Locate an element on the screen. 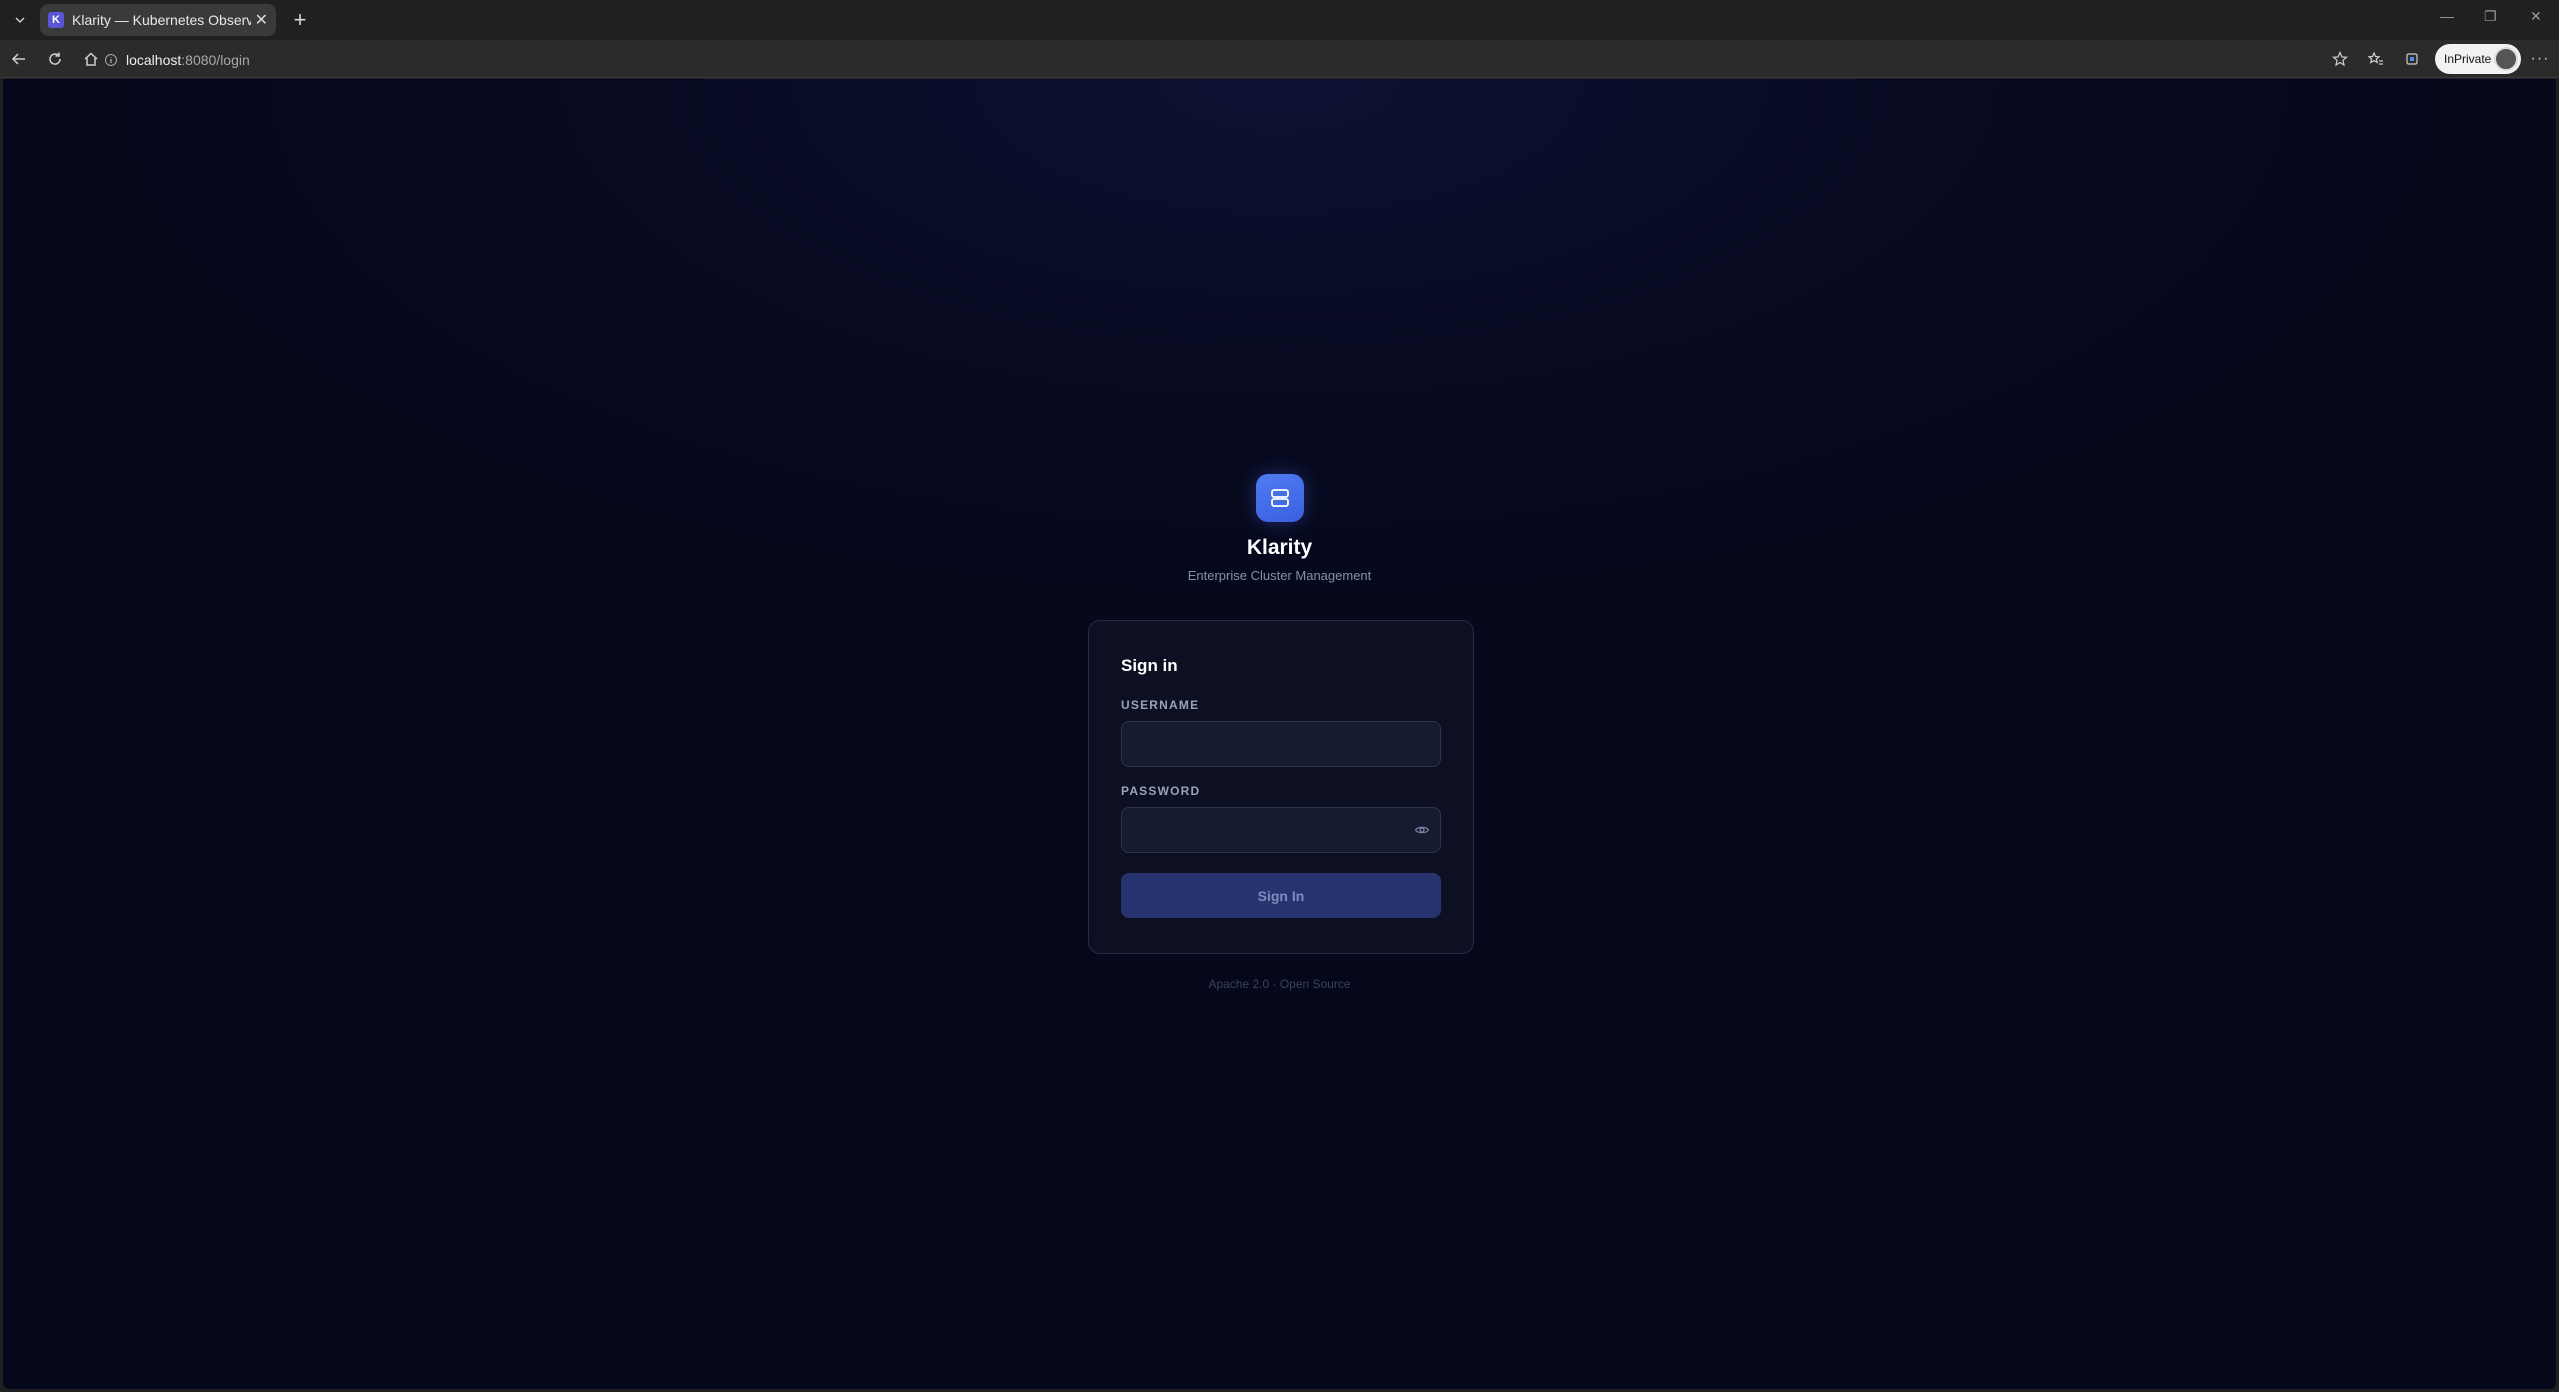 Image resolution: width=2559 pixels, height=1392 pixels. arrow-left-icon is located at coordinates (18, 59).